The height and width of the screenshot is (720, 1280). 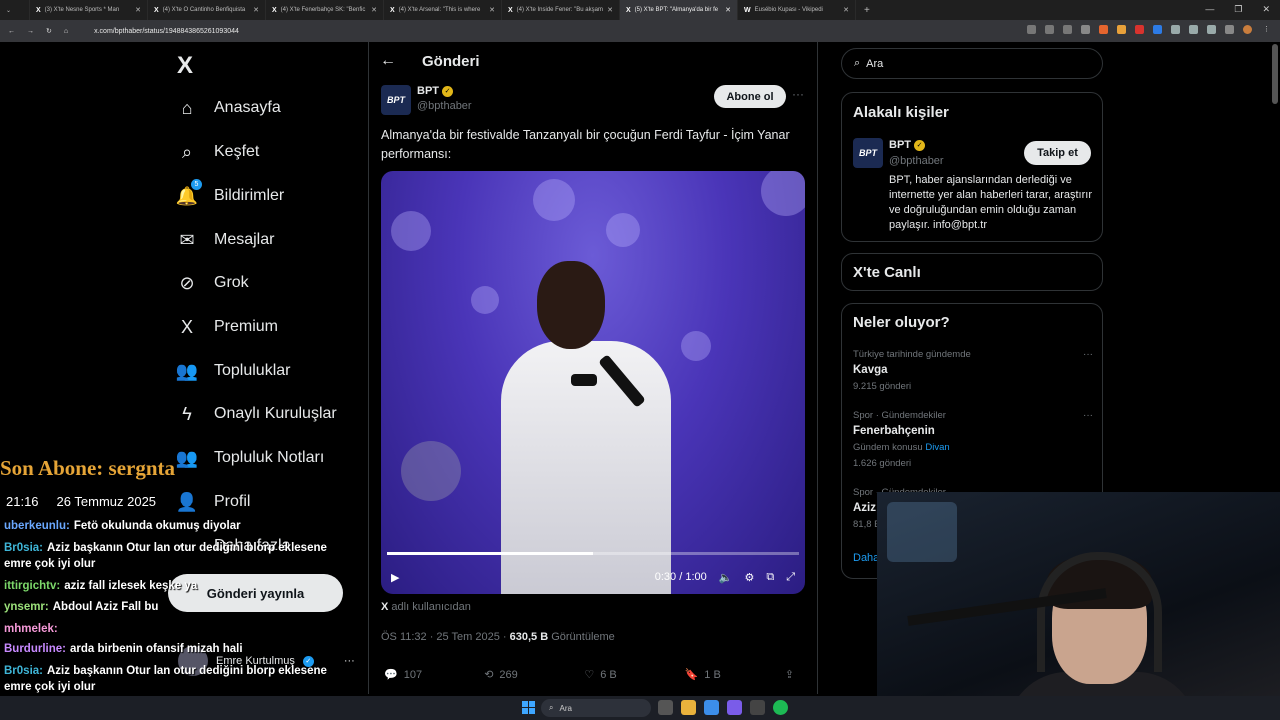 What do you see at coordinates (726, 577) in the screenshot?
I see `volume-icon: 🔈` at bounding box center [726, 577].